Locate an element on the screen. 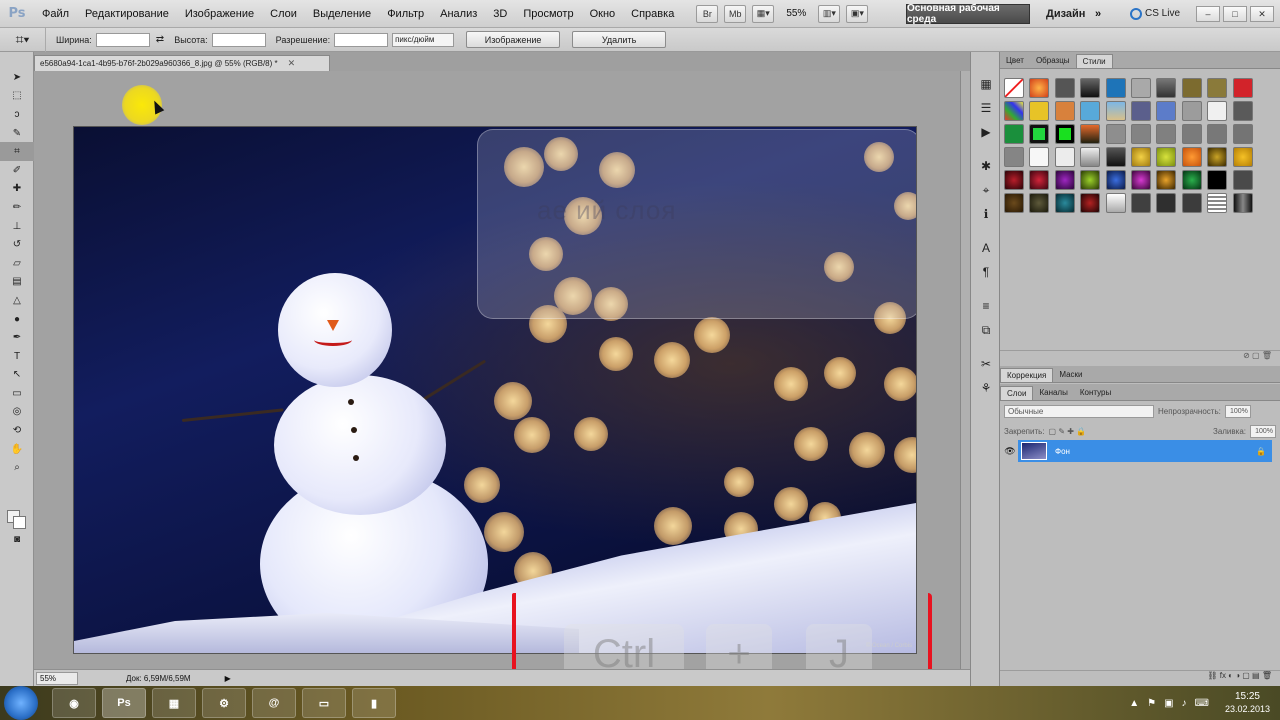  background-color-swatch is located at coordinates (19, 522).